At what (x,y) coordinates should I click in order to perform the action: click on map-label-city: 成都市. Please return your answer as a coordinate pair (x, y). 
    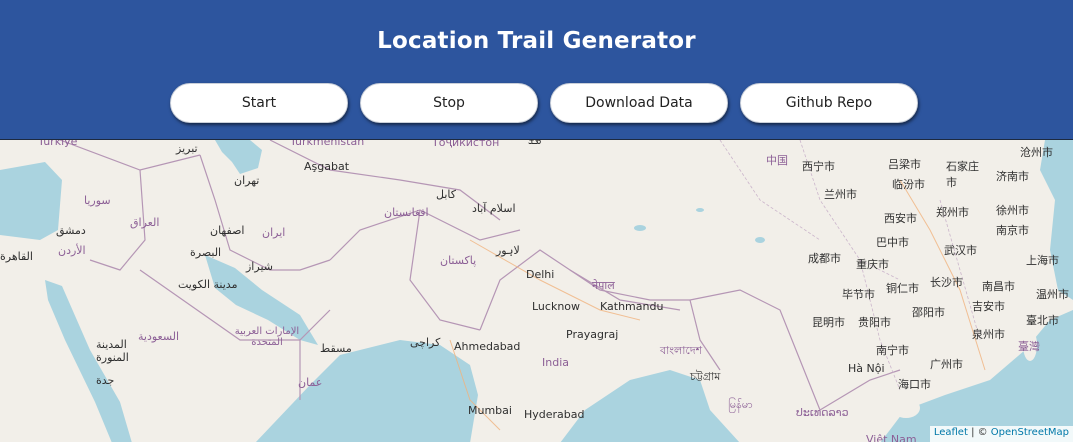
    Looking at the image, I should click on (824, 258).